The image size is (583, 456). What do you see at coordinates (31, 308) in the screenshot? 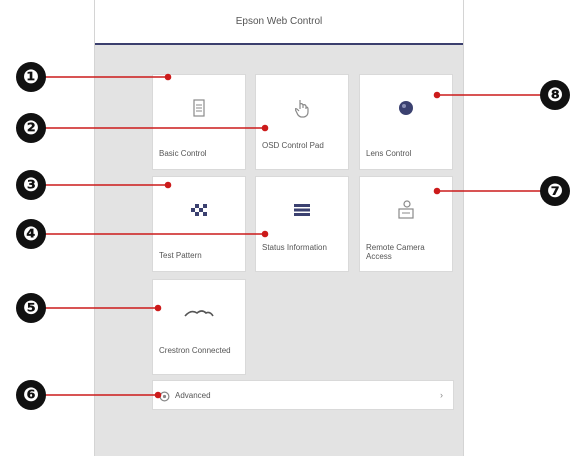
I see `callout-5: ❺` at bounding box center [31, 308].